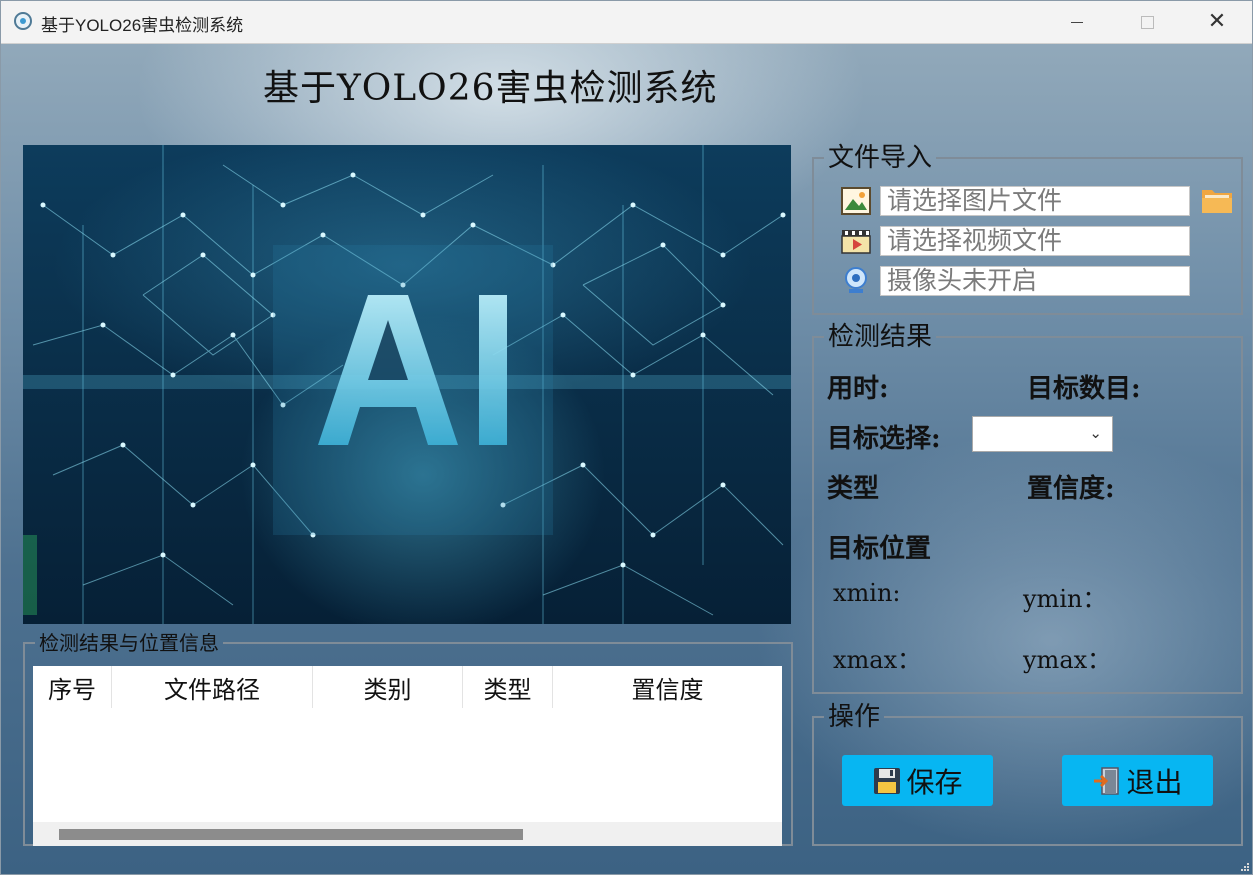  Describe the element at coordinates (856, 281) in the screenshot. I see `webcam-icon` at that location.